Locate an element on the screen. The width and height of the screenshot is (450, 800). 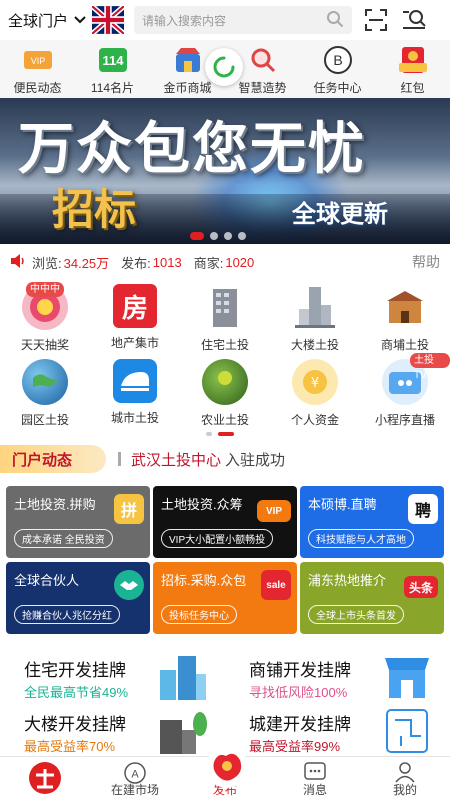
posts-label: 发布: is located at coordinates (136, 263).